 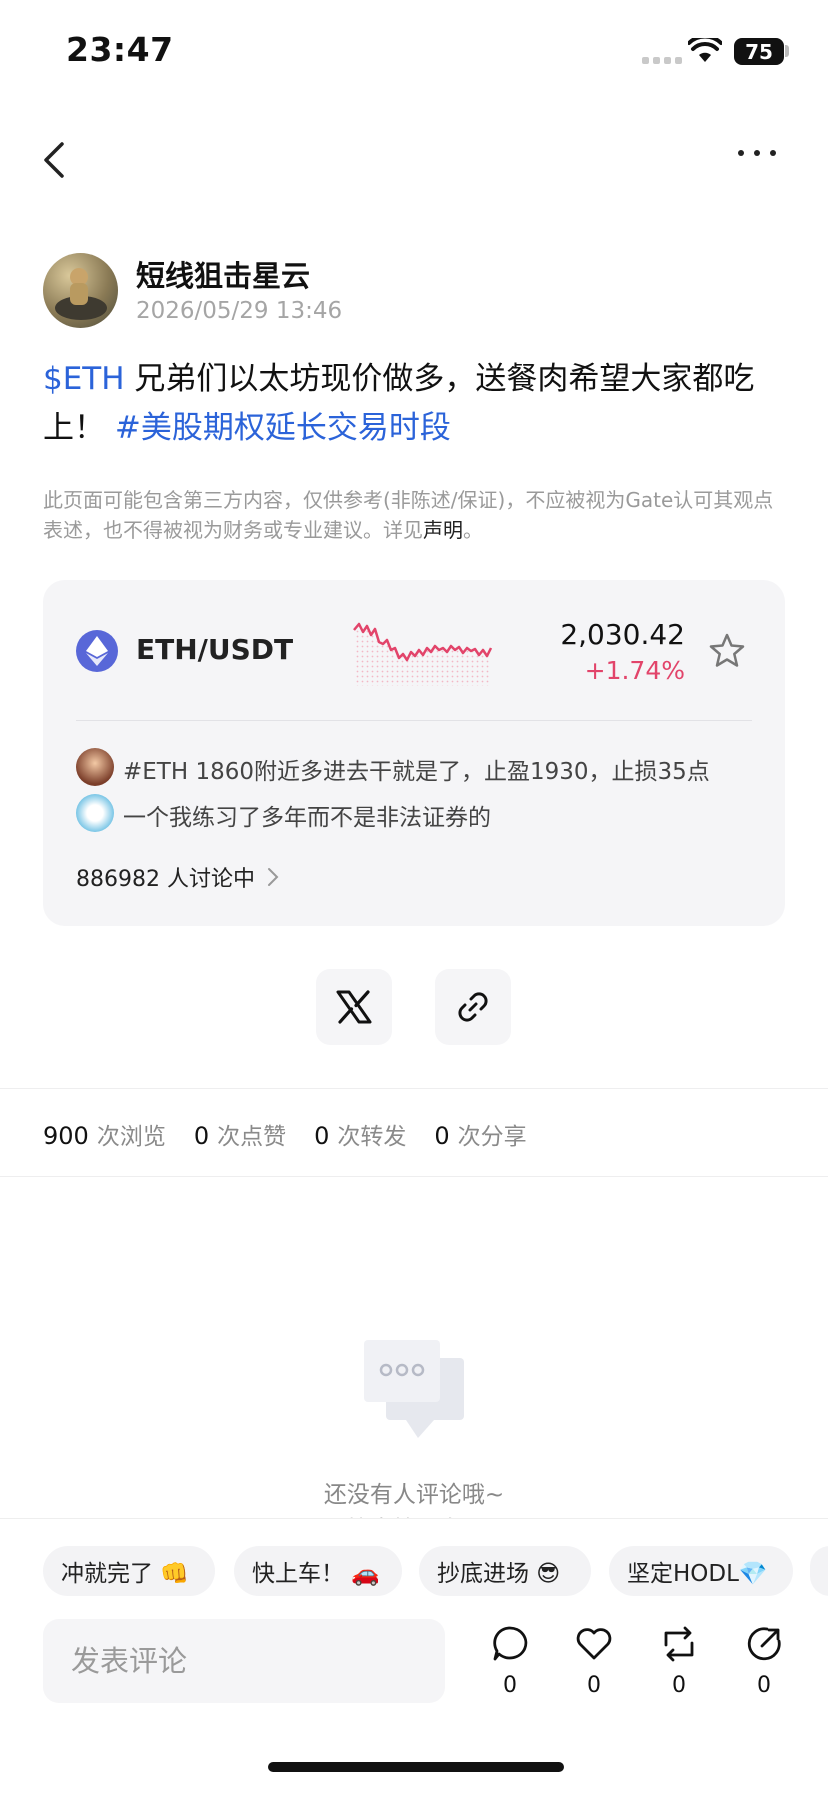 I want to click on card-divider, so click(x=414, y=720).